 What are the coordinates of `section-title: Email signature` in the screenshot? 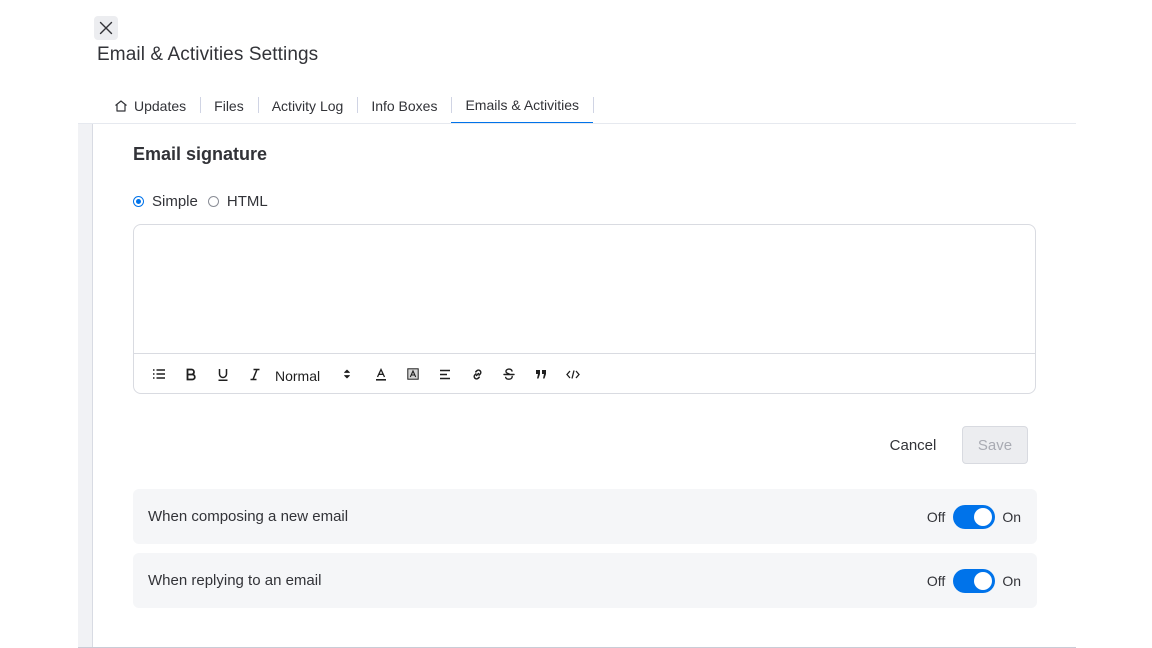 It's located at (200, 154).